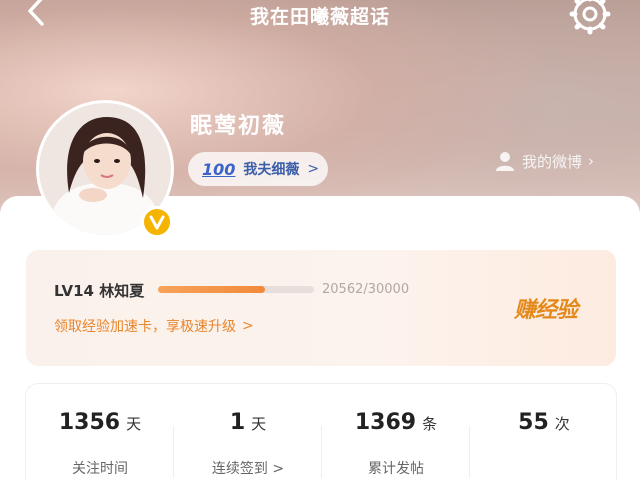 Image resolution: width=640 pixels, height=480 pixels. I want to click on stat-follow-days: 1356 天 关注时间, so click(100, 443).